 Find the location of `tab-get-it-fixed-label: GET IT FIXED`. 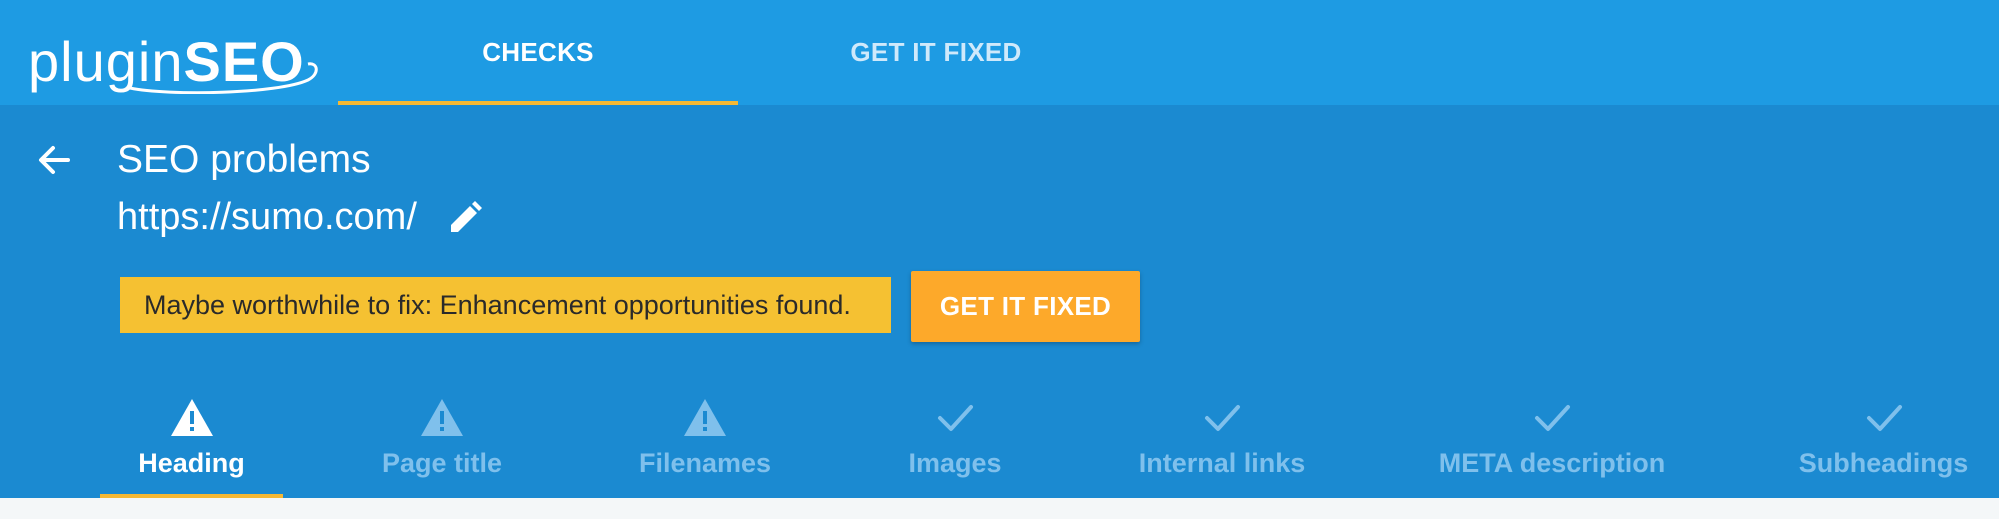

tab-get-it-fixed-label: GET IT FIXED is located at coordinates (936, 52).